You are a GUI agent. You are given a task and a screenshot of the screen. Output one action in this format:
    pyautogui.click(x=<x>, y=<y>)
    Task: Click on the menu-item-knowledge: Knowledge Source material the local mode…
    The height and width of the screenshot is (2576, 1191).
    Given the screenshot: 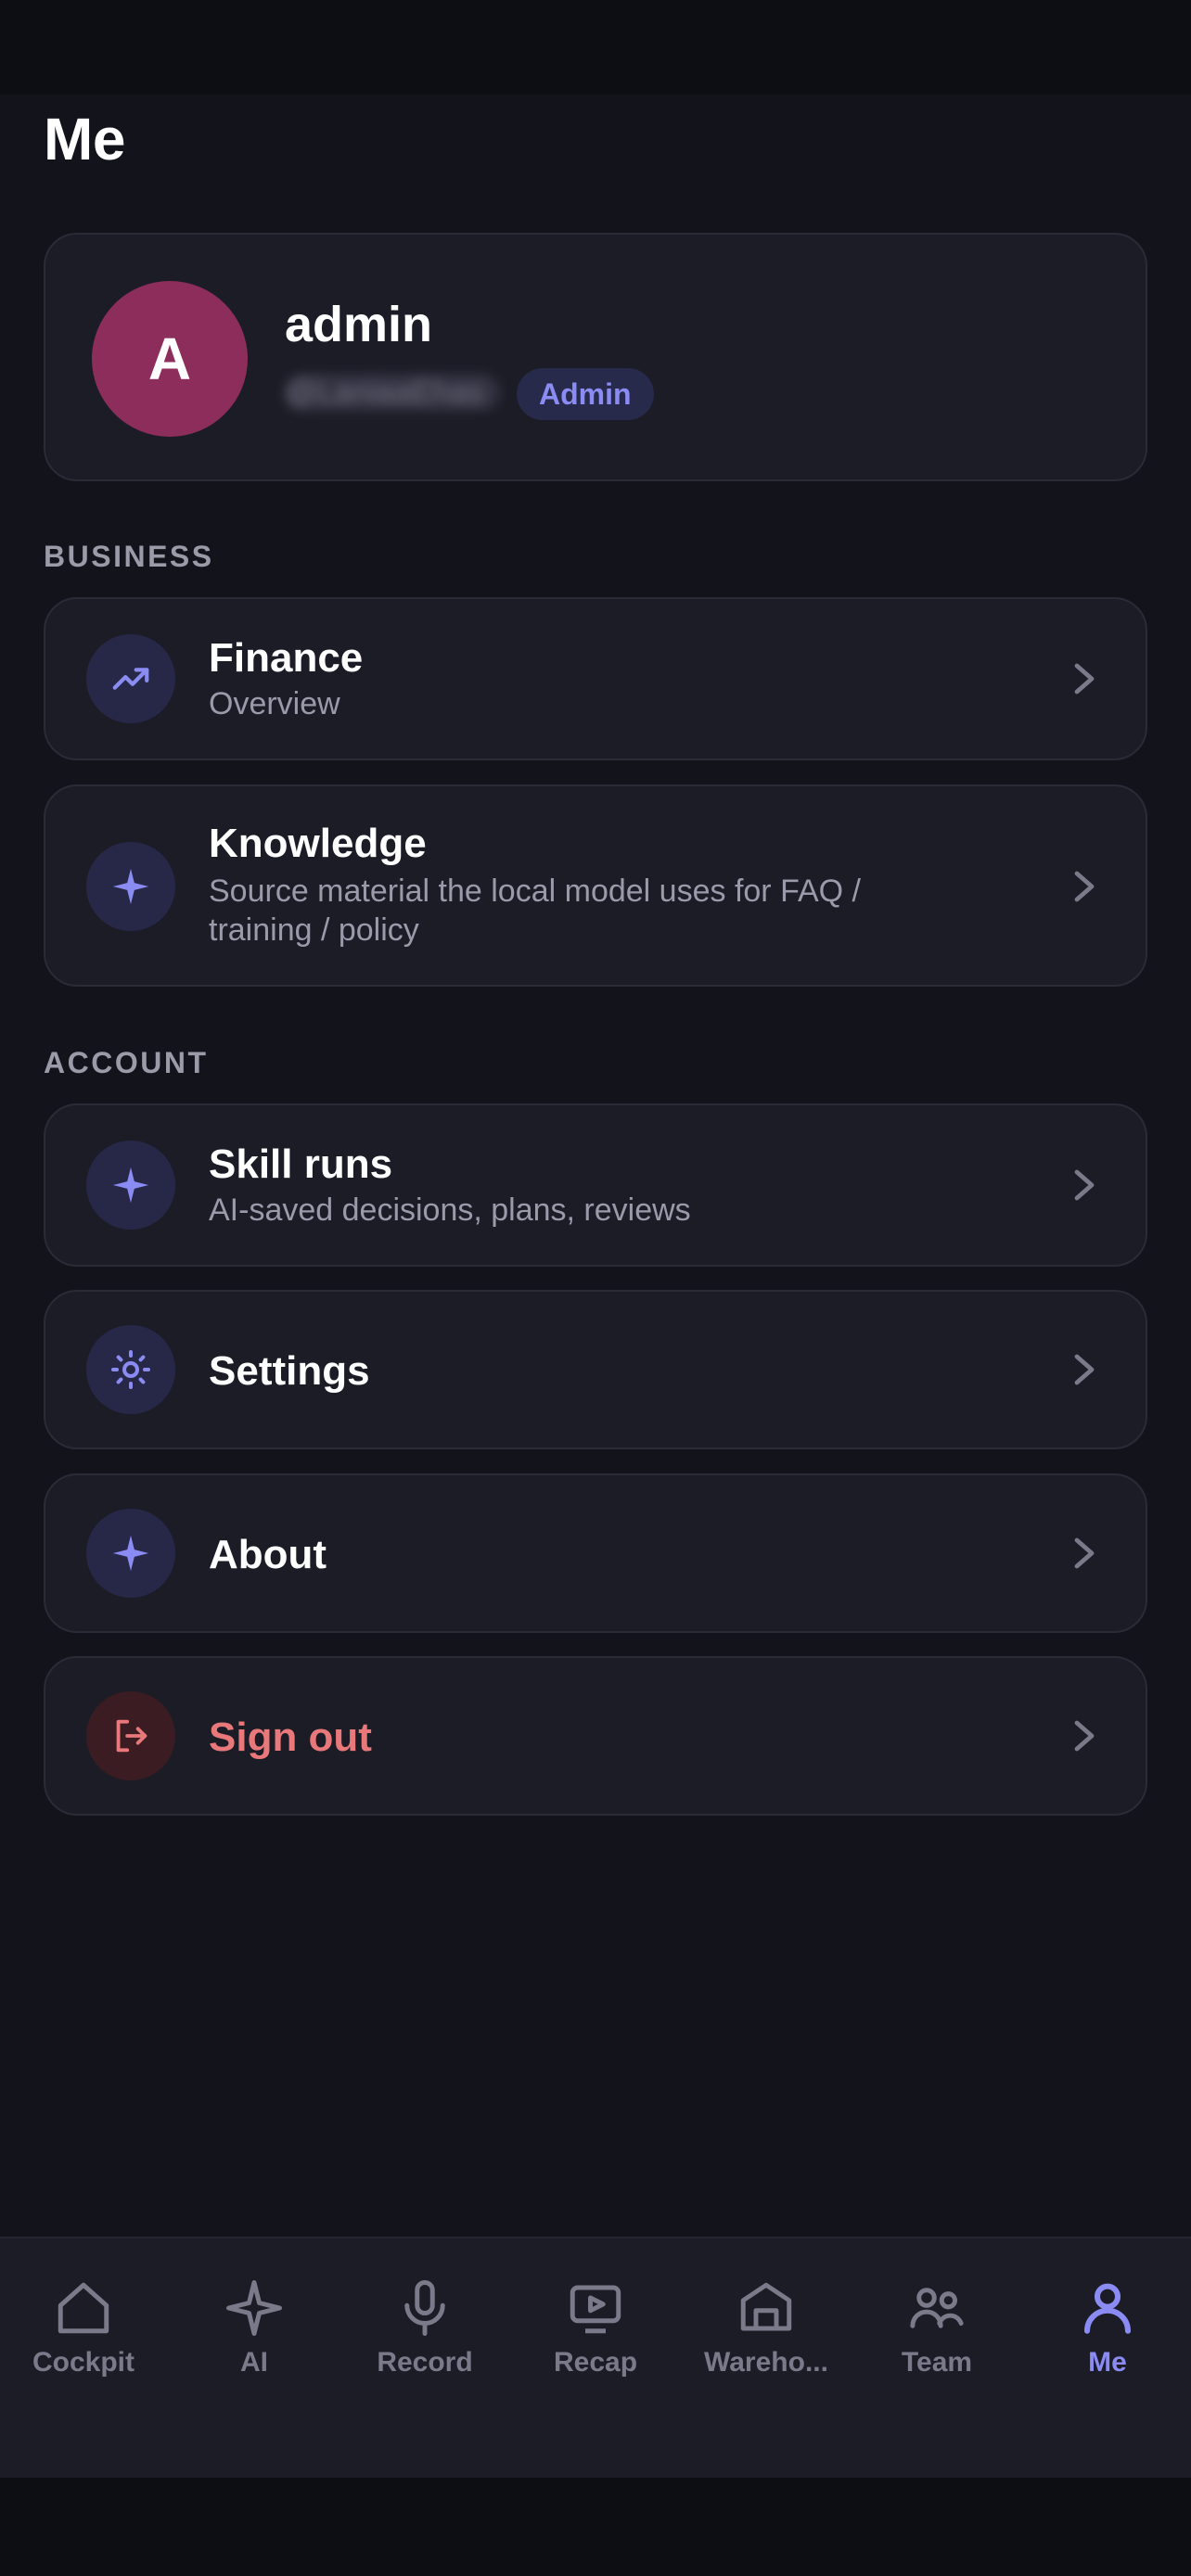 What is the action you would take?
    pyautogui.click(x=595, y=886)
    